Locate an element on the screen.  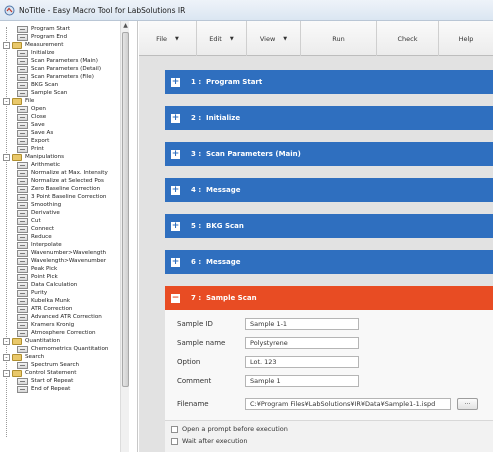
tree-item-spectrum-search: Spectrum Search is located at coordinates (48, 365).